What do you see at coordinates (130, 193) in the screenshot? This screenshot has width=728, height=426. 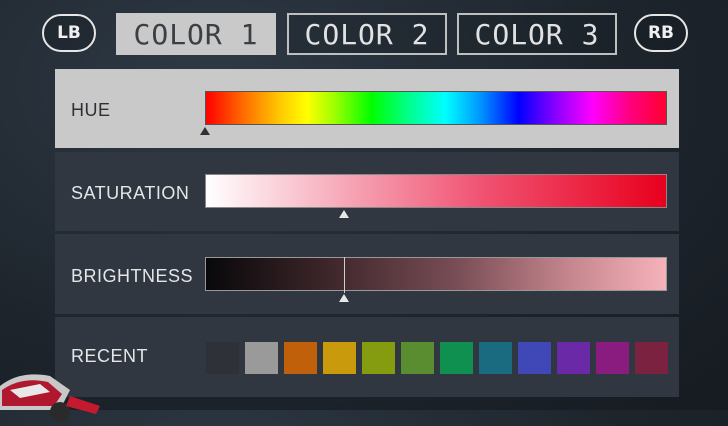 I see `saturation-label: SATURATION` at bounding box center [130, 193].